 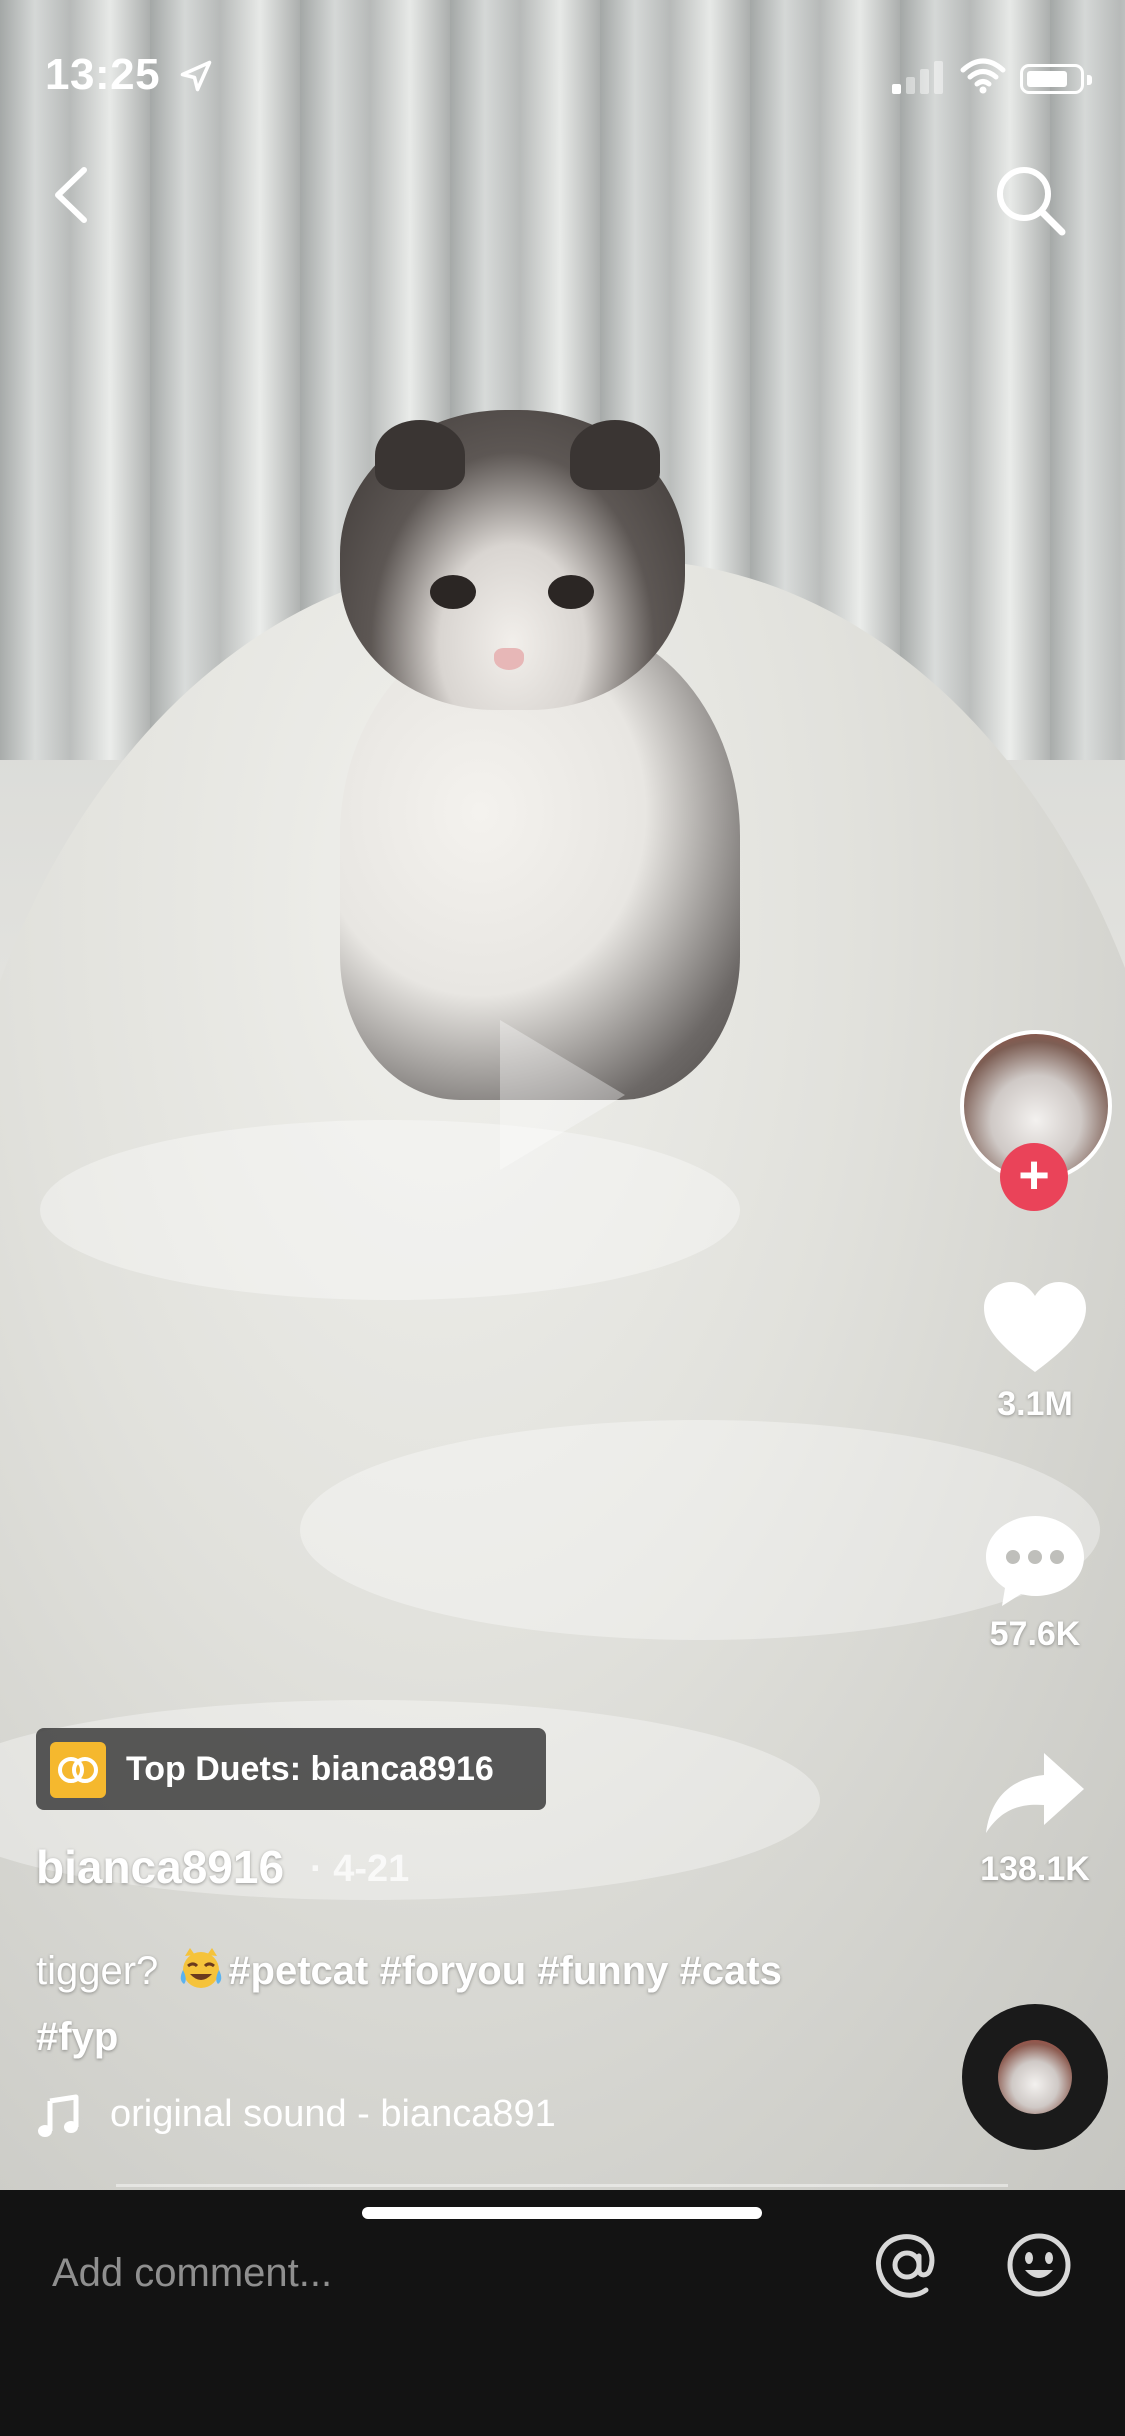 What do you see at coordinates (390, 1210) in the screenshot?
I see `blanket-fold` at bounding box center [390, 1210].